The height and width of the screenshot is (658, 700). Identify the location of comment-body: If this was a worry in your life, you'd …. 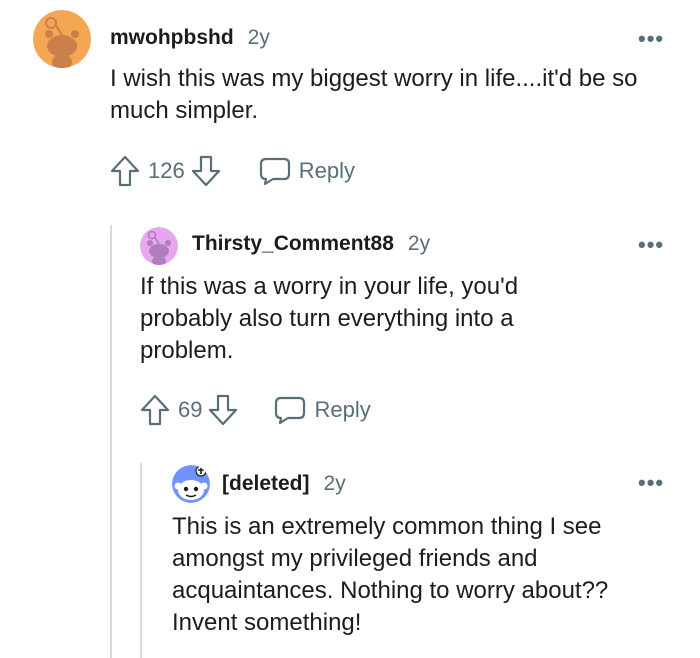
(329, 318).